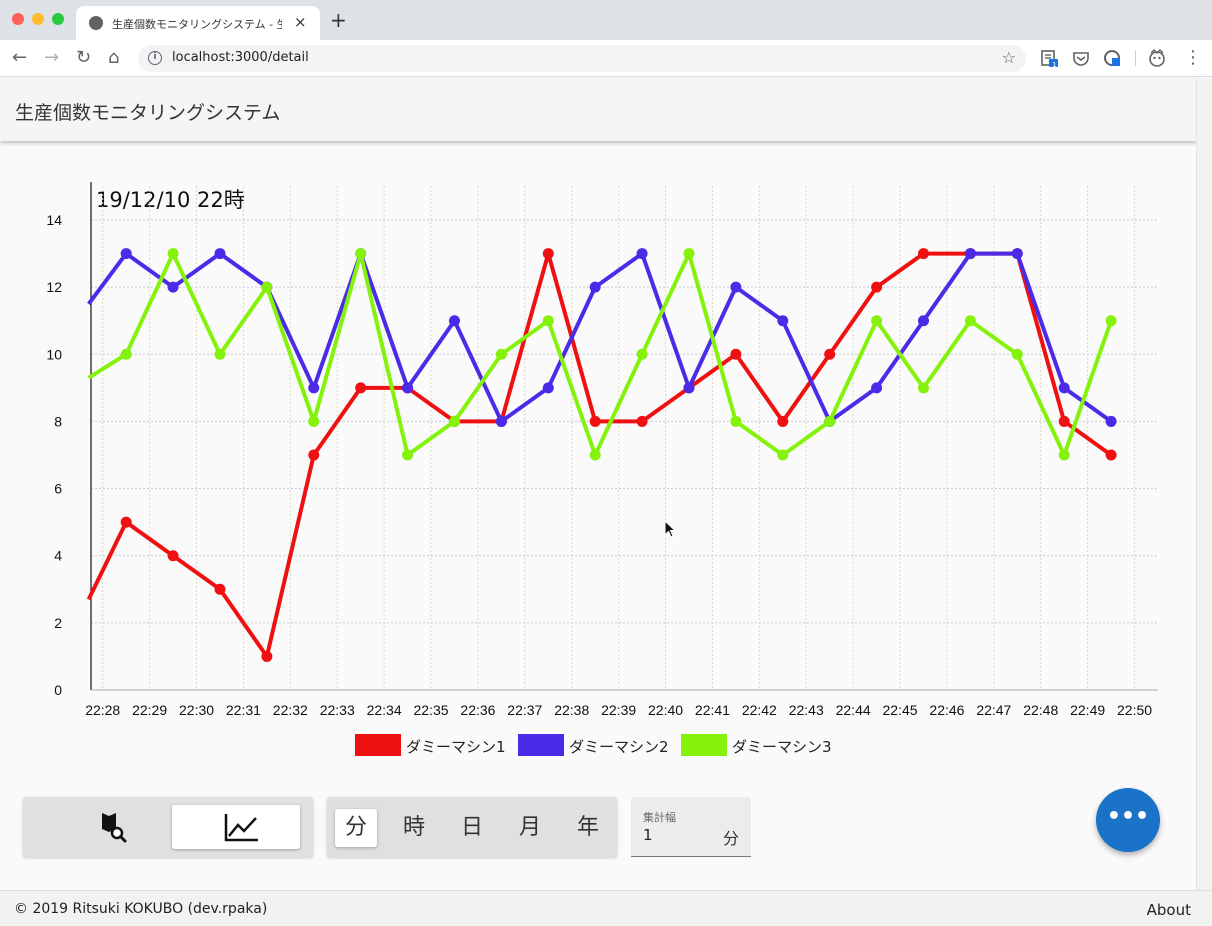  Describe the element at coordinates (58, 489) in the screenshot. I see `y-tick-label: 6` at that location.